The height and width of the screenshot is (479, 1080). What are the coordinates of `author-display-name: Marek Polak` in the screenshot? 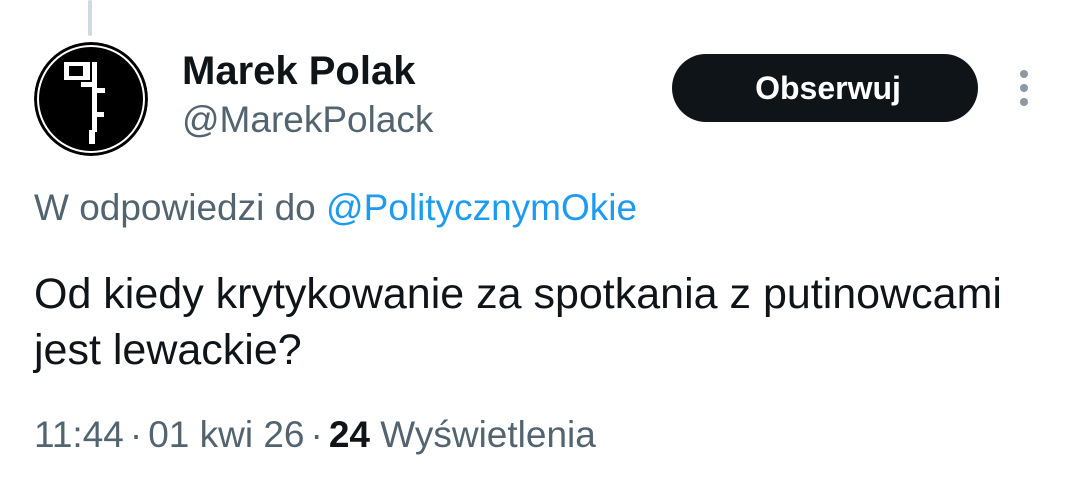 It's located at (298, 71).